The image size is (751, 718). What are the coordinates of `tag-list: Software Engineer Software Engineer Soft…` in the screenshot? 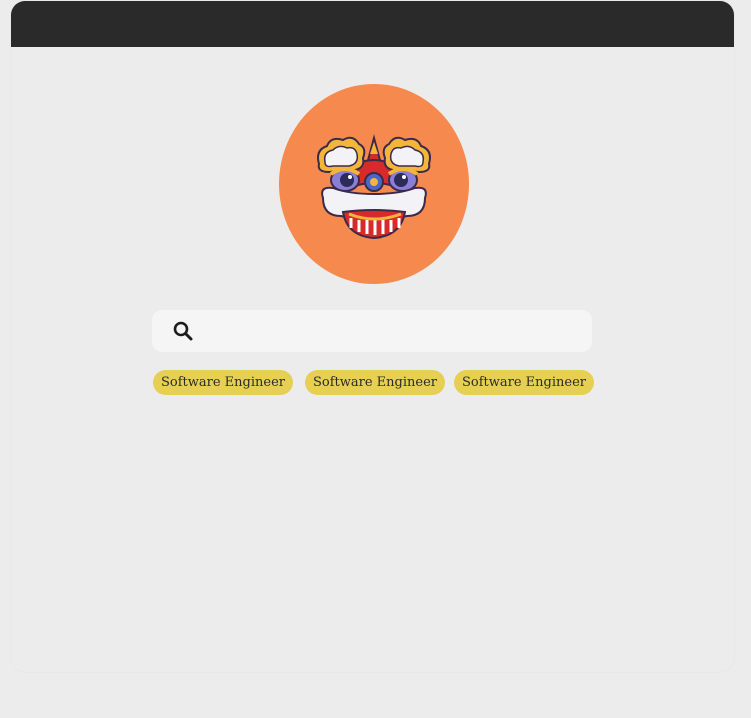 It's located at (372, 383).